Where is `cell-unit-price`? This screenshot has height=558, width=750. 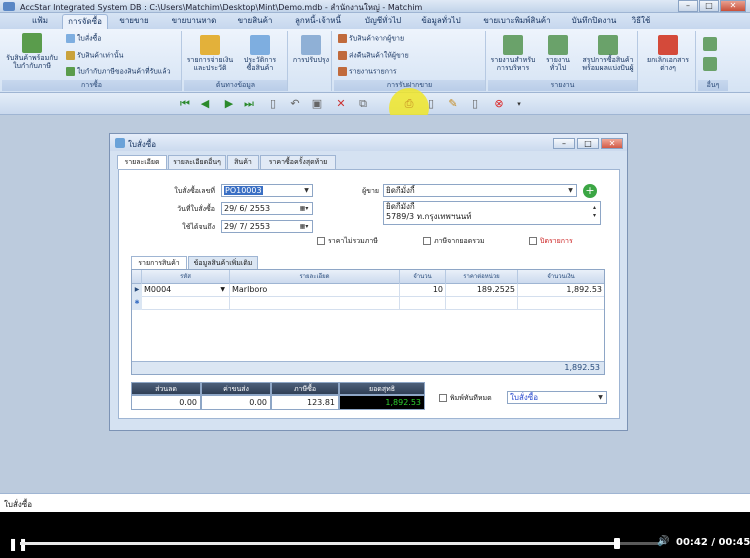
cell-unit-price is located at coordinates (482, 303).